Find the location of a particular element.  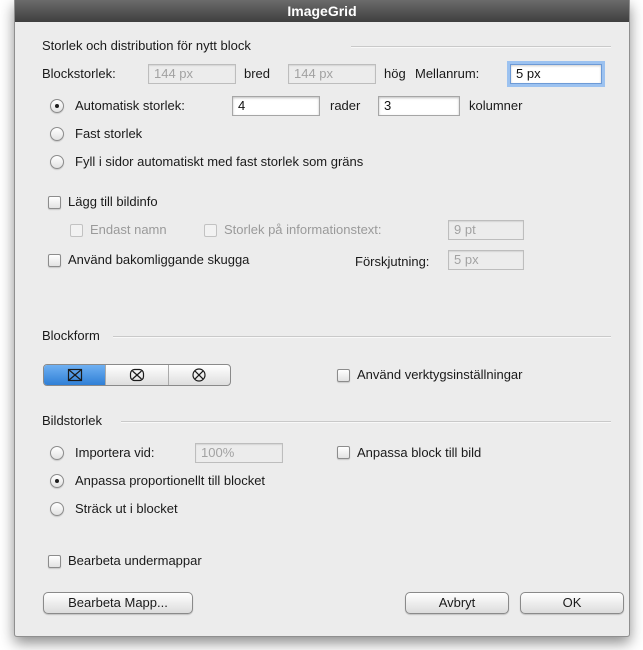

info-text-size-checkbox is located at coordinates (210, 230).